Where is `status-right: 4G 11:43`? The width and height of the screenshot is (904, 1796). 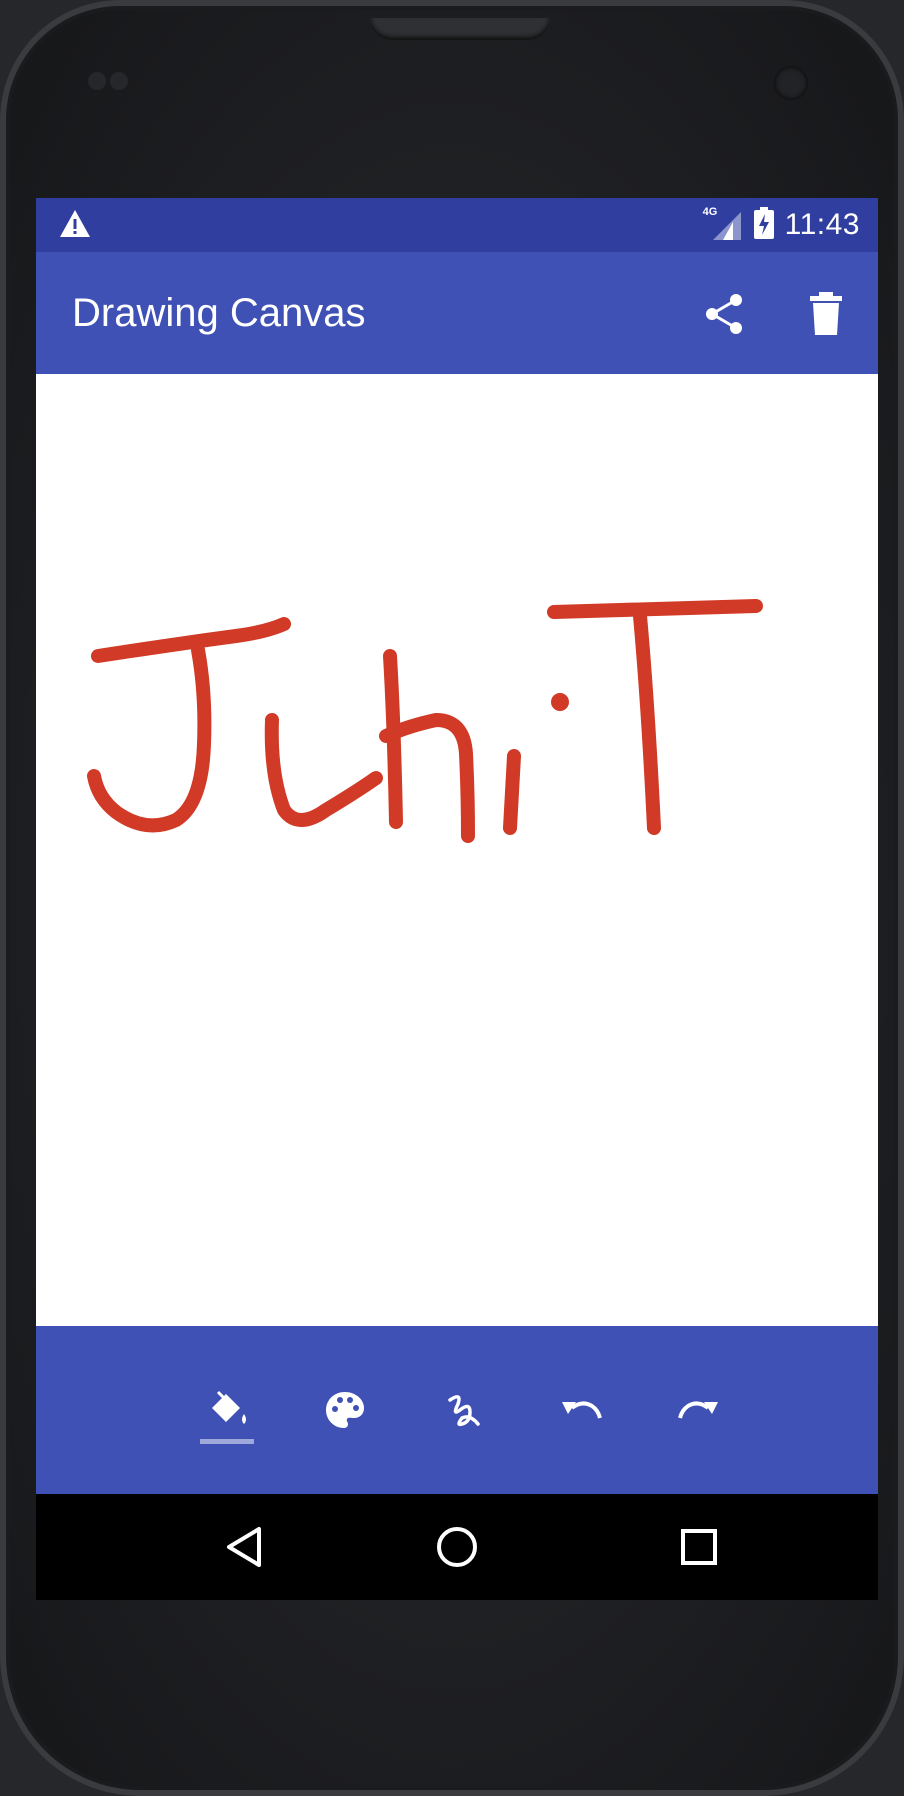
status-right: 4G 11:43 is located at coordinates (781, 225).